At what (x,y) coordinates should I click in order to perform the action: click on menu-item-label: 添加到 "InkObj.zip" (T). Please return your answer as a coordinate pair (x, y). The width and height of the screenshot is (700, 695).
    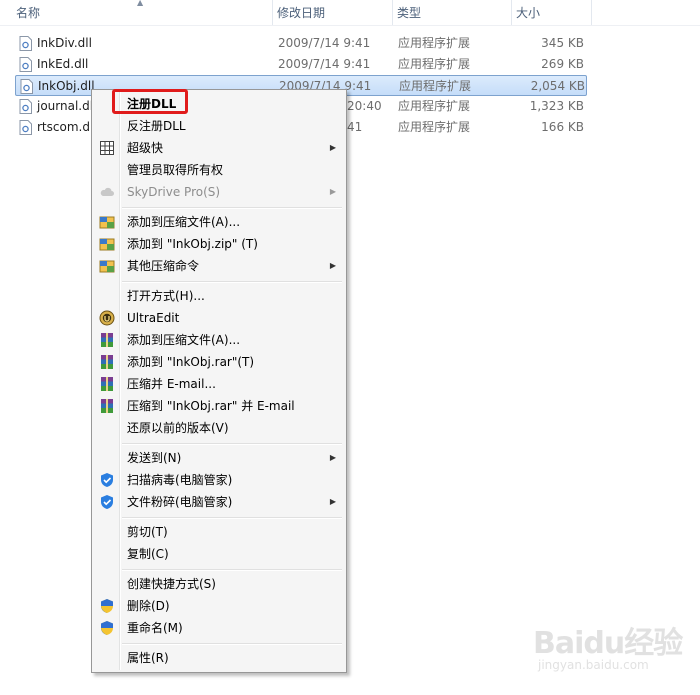
    Looking at the image, I should click on (192, 244).